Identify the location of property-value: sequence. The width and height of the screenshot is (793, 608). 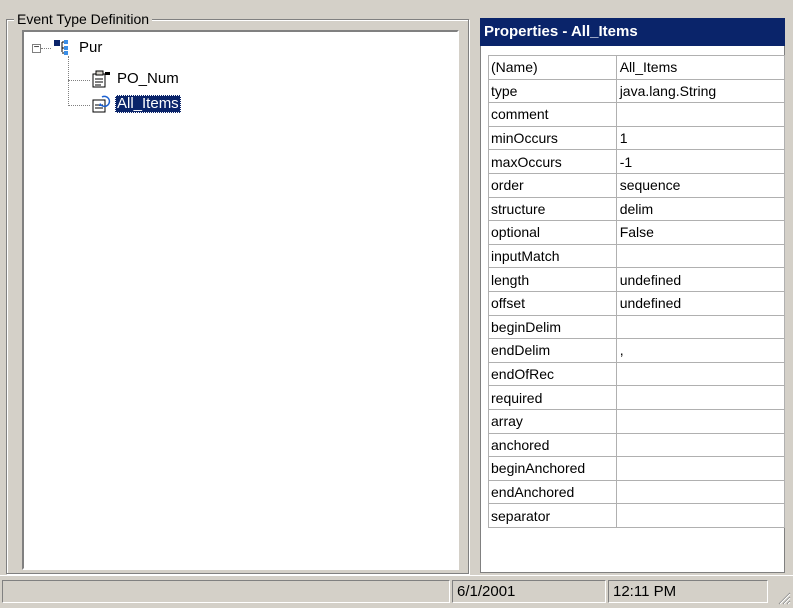
(700, 185).